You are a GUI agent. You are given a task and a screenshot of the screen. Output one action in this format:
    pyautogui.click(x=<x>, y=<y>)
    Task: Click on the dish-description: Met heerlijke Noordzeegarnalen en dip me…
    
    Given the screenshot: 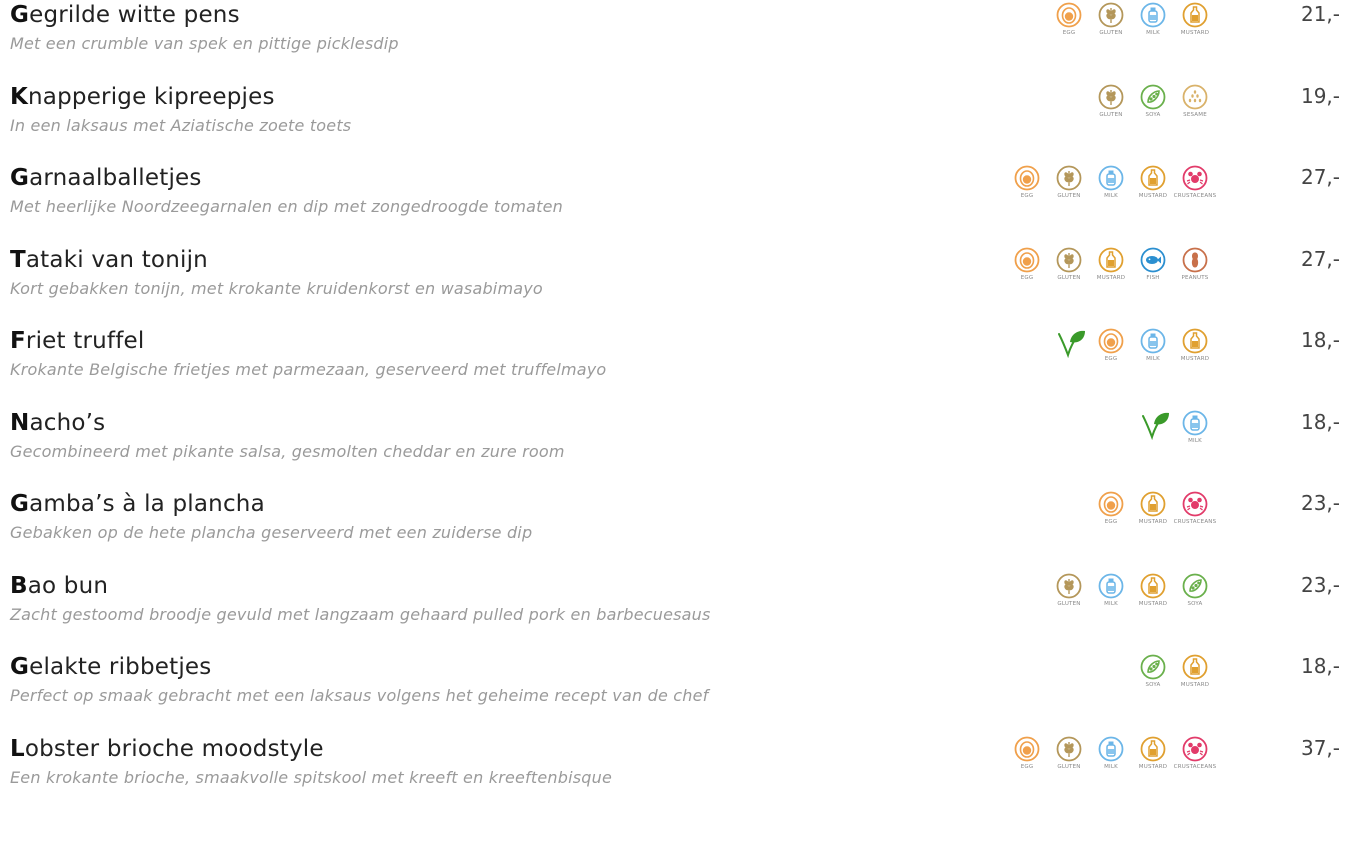 What is the action you would take?
    pyautogui.click(x=287, y=206)
    